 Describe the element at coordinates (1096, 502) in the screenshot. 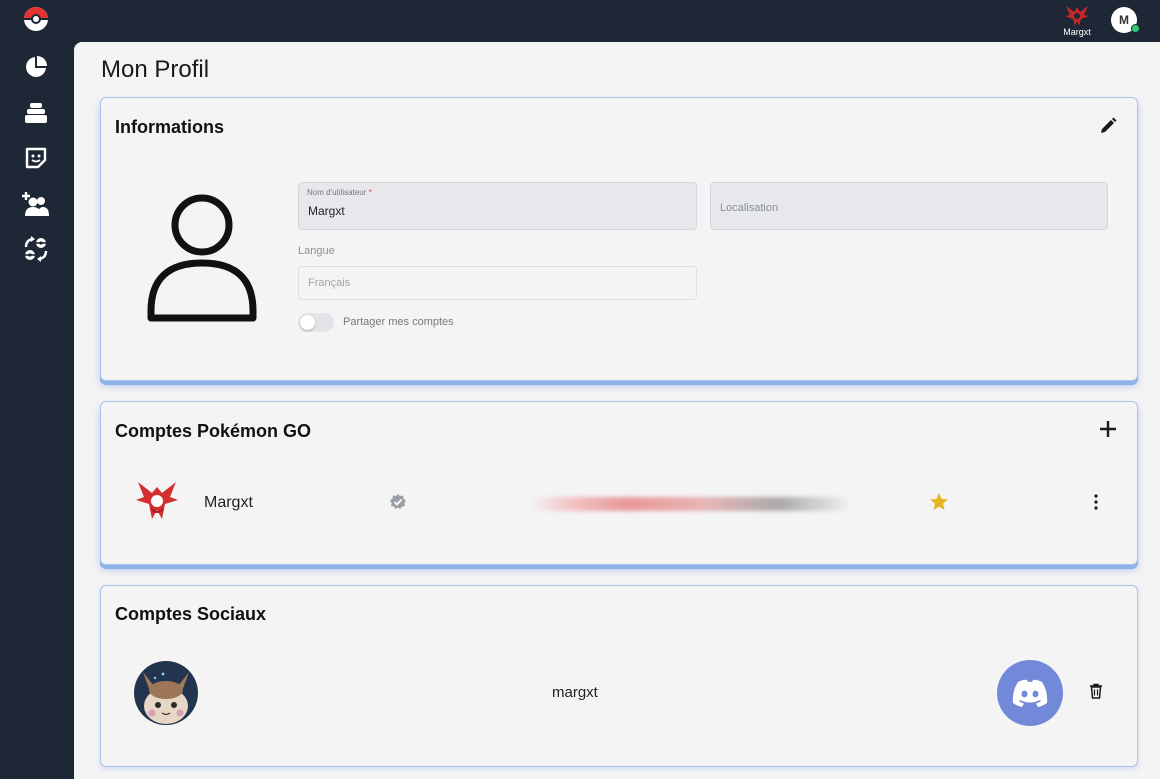

I see `more-options-icon` at that location.